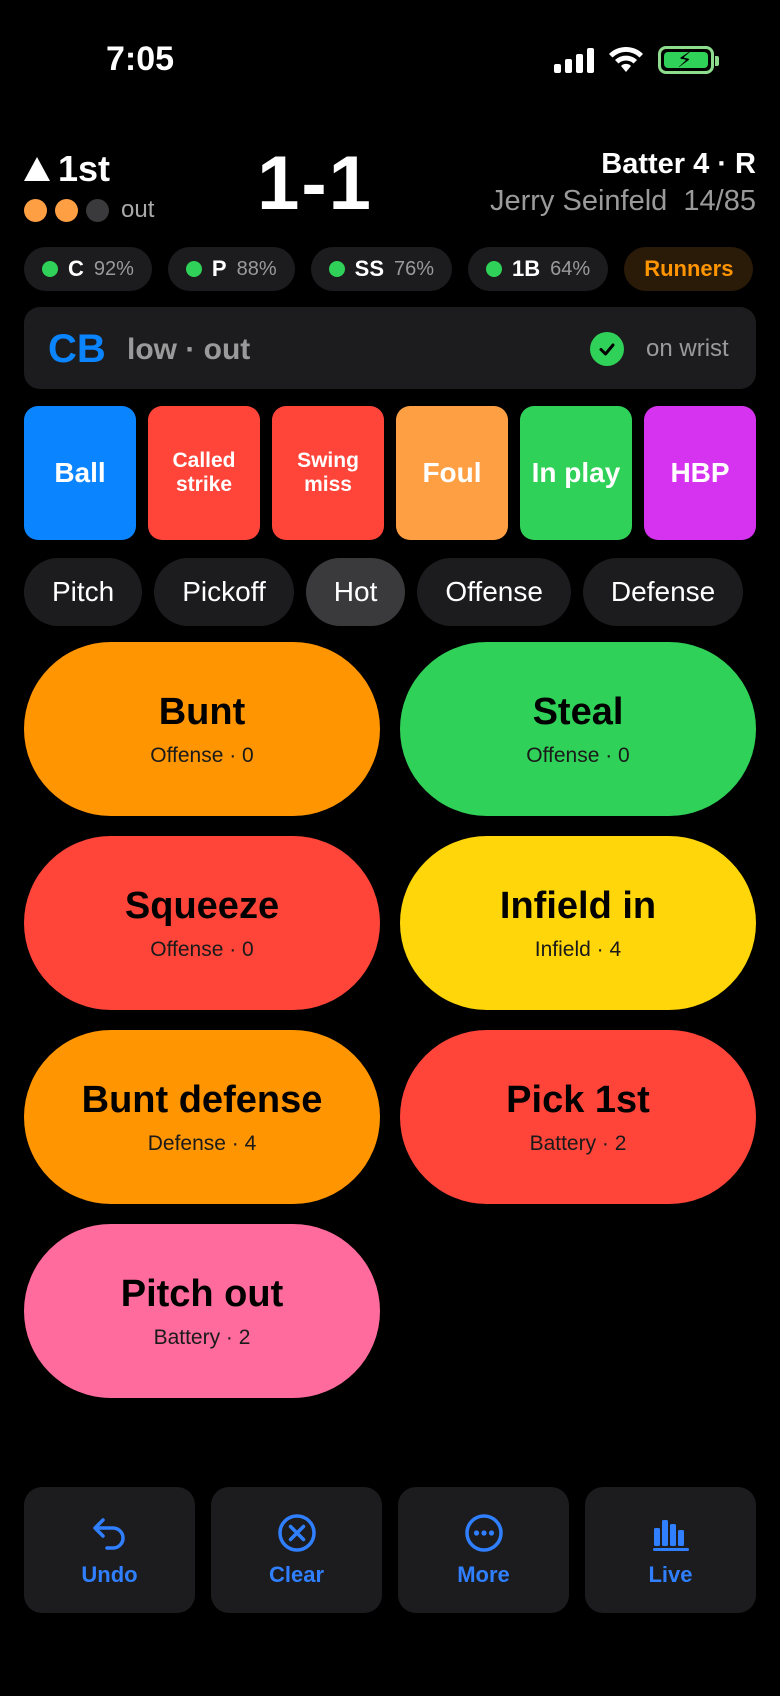 This screenshot has height=1696, width=780. I want to click on fielder-chips: C 92% P 88% SS 76% 1B 64% Runners, so click(390, 269).